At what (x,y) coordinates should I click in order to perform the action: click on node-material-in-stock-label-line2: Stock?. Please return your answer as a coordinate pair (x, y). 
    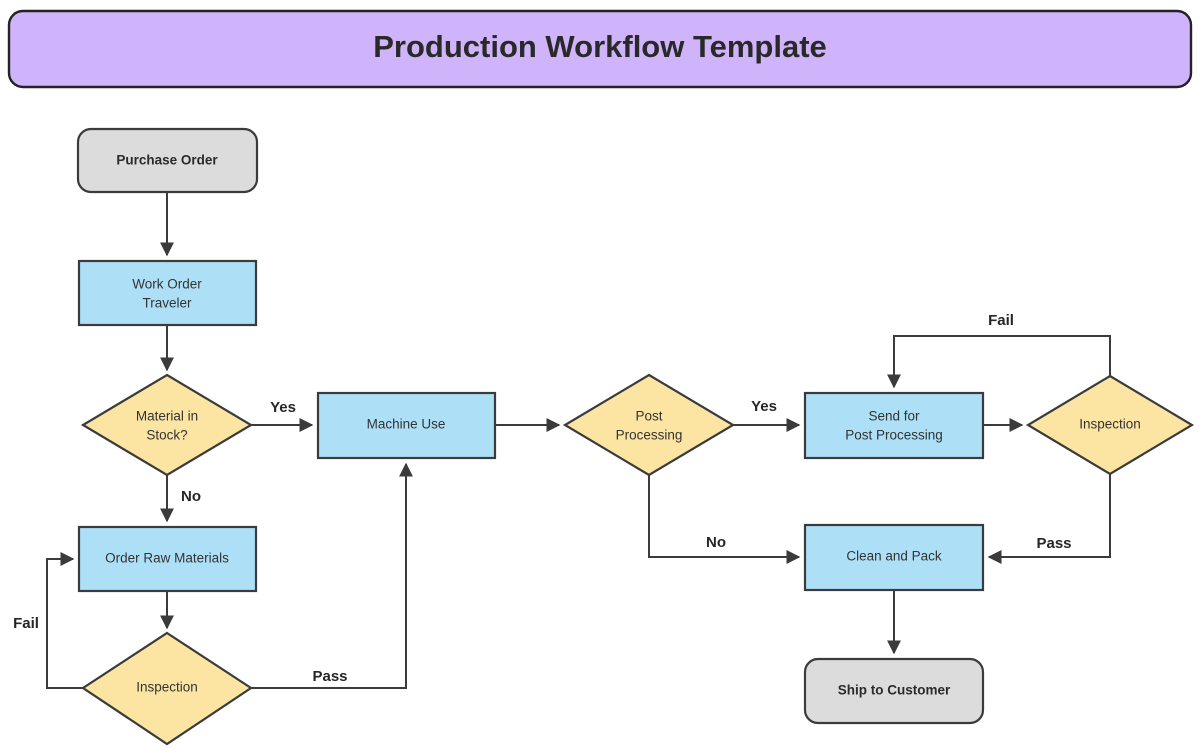
    Looking at the image, I should click on (166, 435).